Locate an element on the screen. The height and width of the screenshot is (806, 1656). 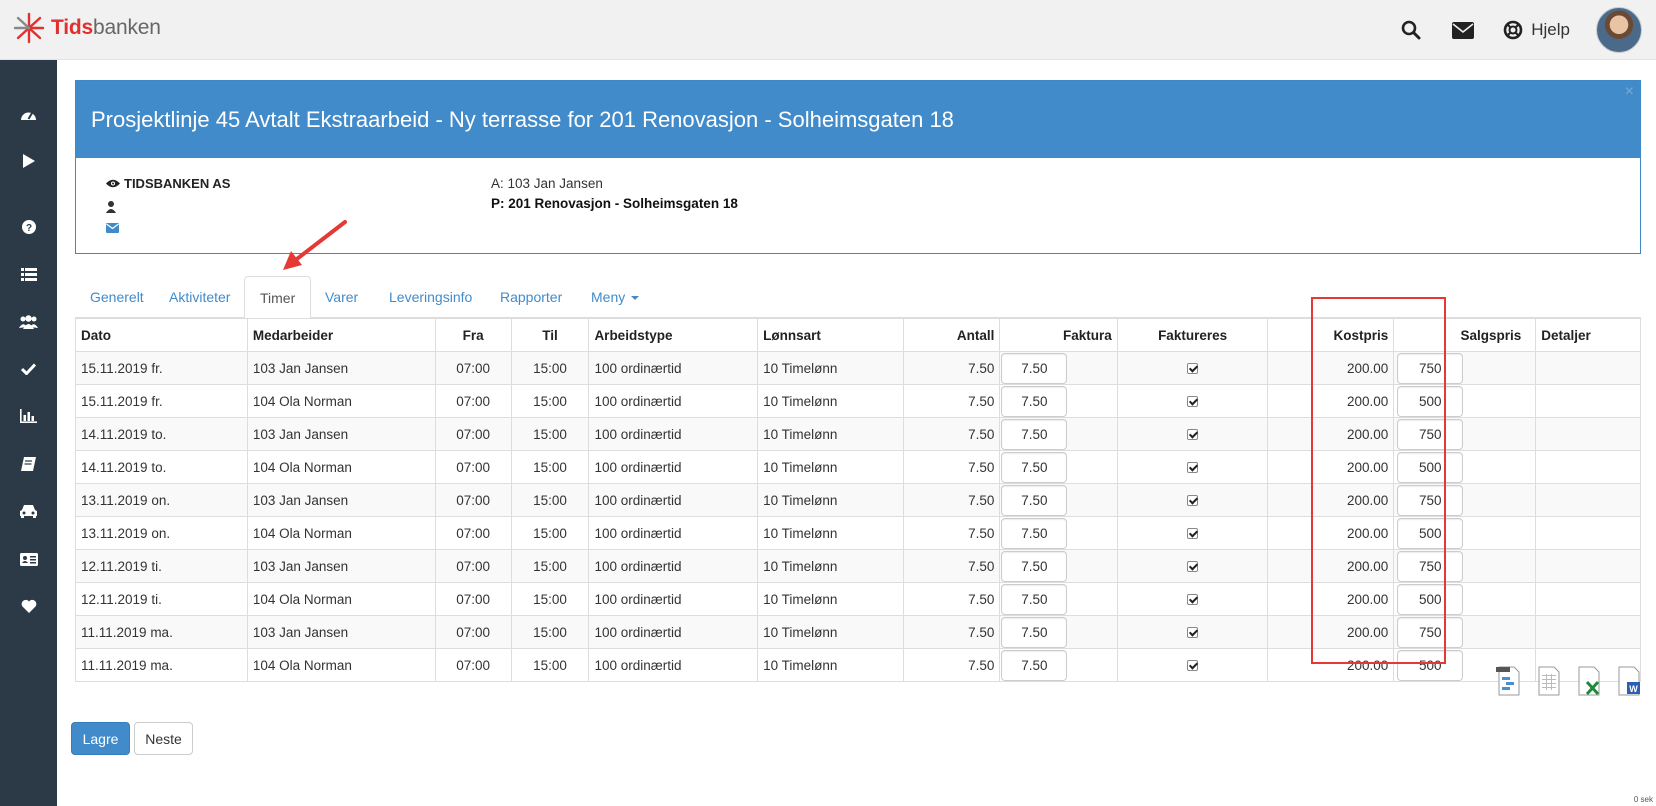
col-til: Til is located at coordinates (550, 335).